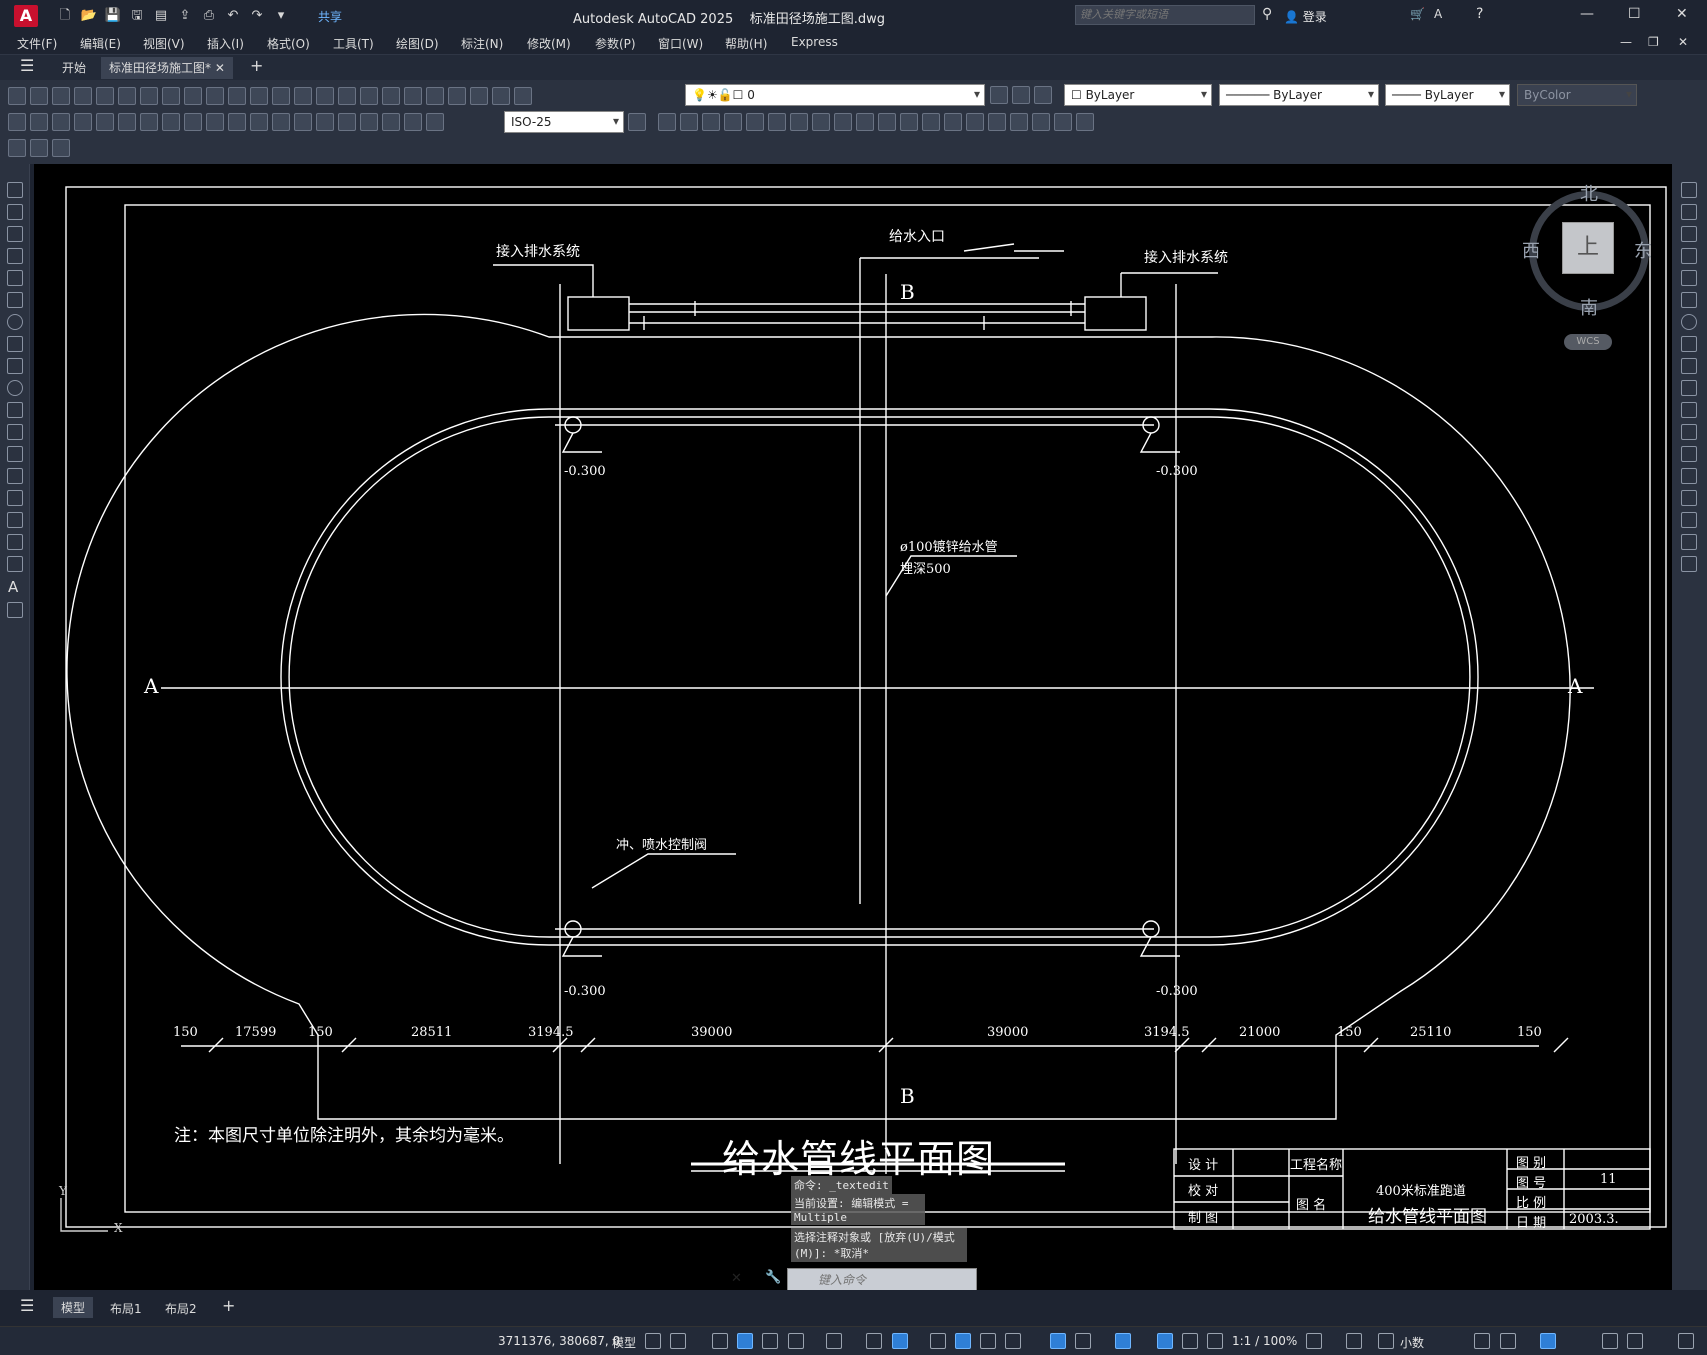 This screenshot has width=1707, height=1355. What do you see at coordinates (435, 96) in the screenshot?
I see `design-center-icon` at bounding box center [435, 96].